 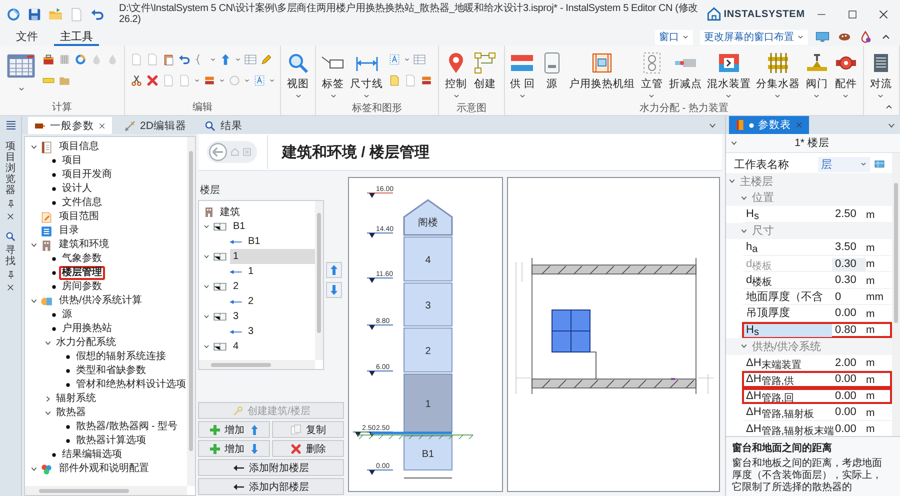 I want to click on tree-item: 建筑和环境, so click(x=84, y=245).